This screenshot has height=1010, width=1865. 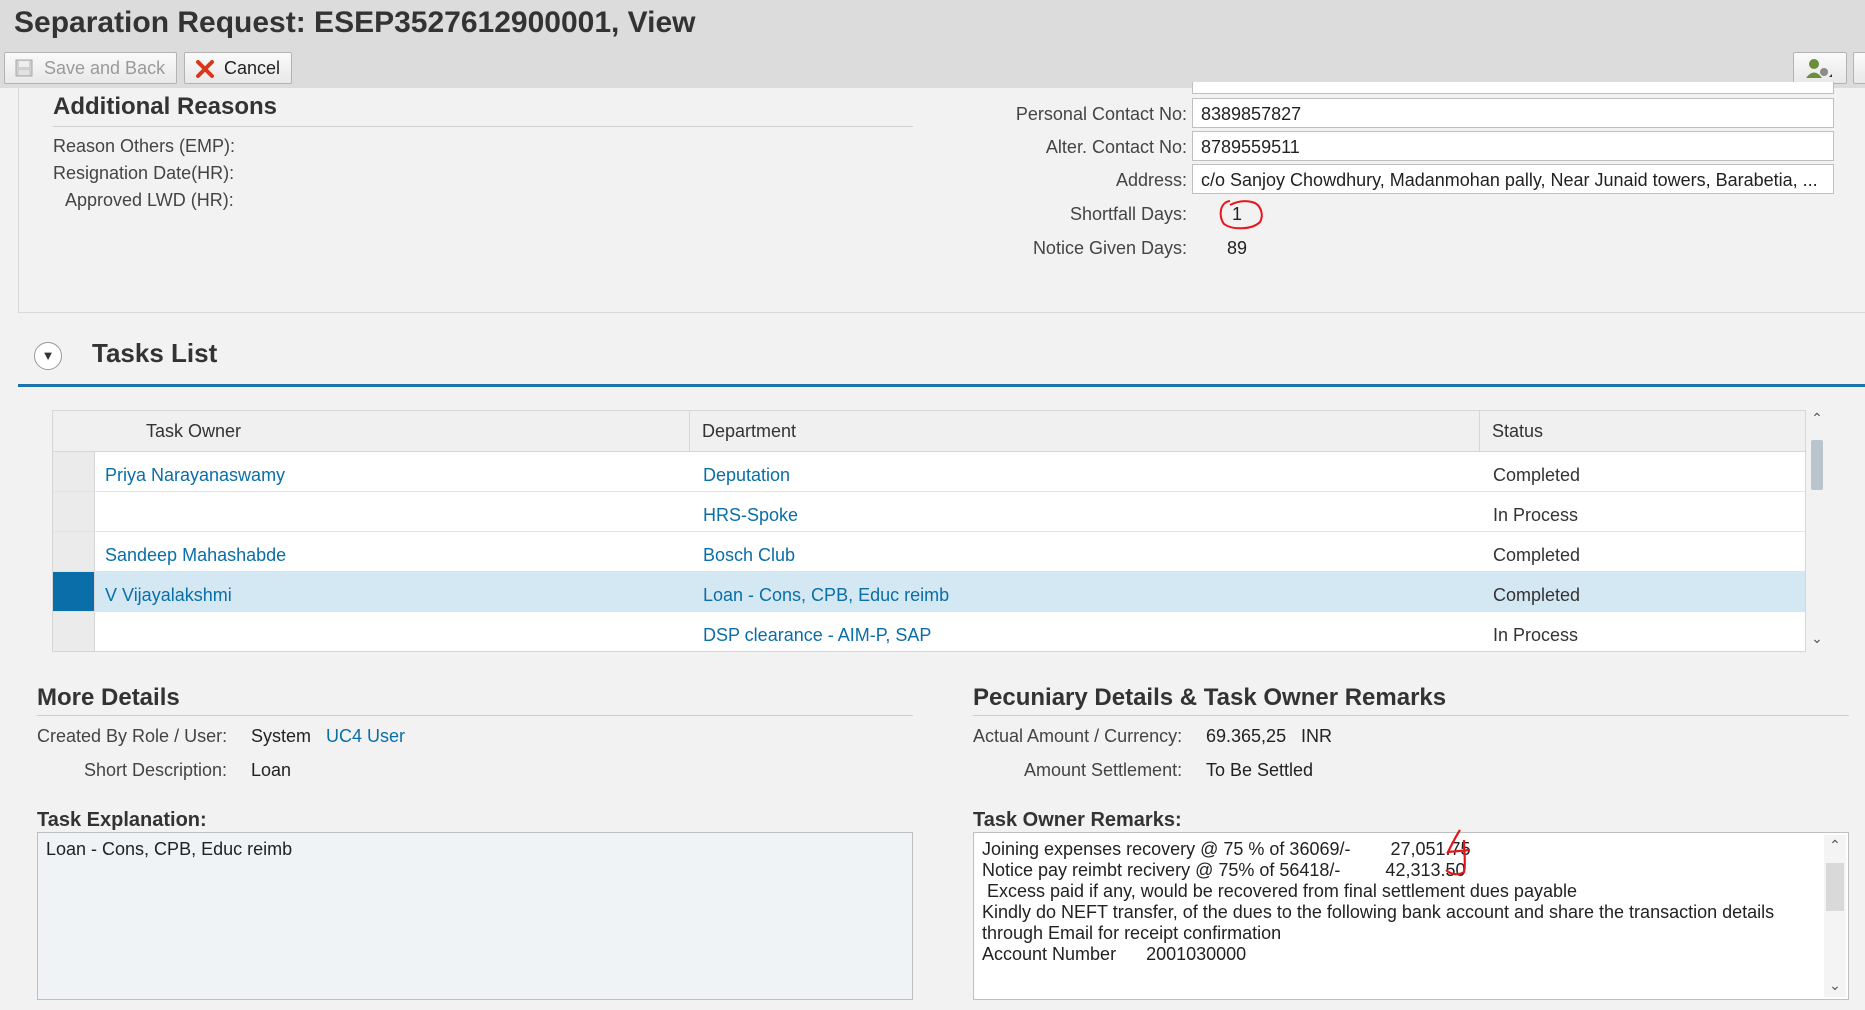 I want to click on created-by-user-link: UC4 User, so click(x=365, y=736).